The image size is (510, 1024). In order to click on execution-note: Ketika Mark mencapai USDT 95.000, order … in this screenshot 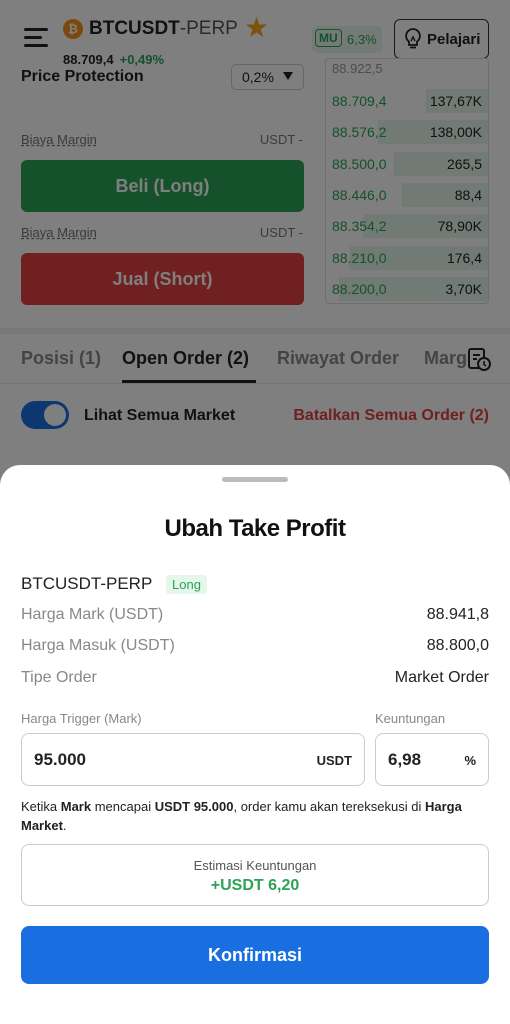, I will do `click(256, 816)`.